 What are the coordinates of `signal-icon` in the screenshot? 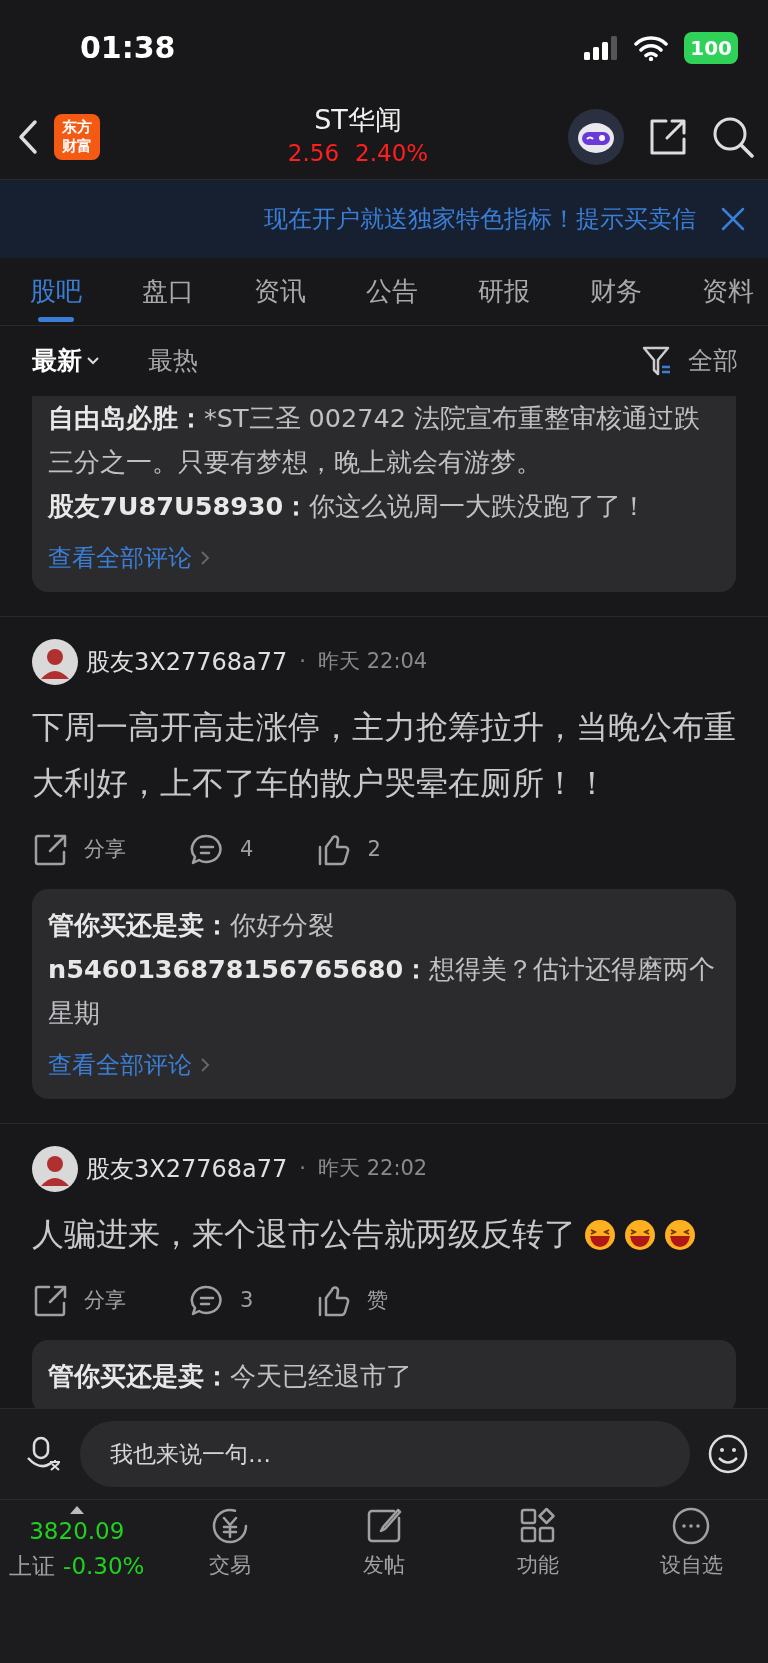 It's located at (601, 47).